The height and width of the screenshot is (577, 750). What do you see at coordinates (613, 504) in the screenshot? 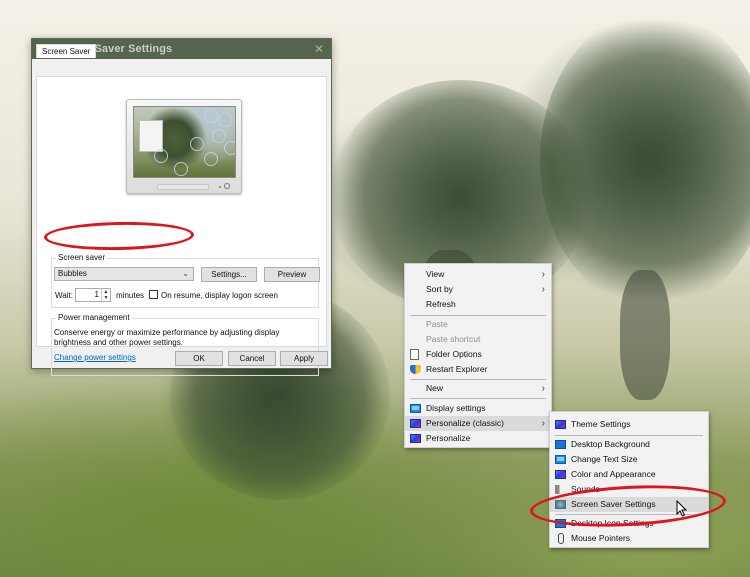
I see `menu-item-label: Screen Saver Settings` at bounding box center [613, 504].